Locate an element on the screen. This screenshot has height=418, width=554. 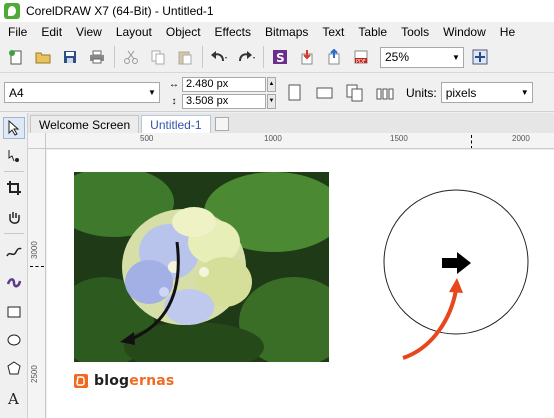
pan-hand-icon is located at coordinates (14, 218).